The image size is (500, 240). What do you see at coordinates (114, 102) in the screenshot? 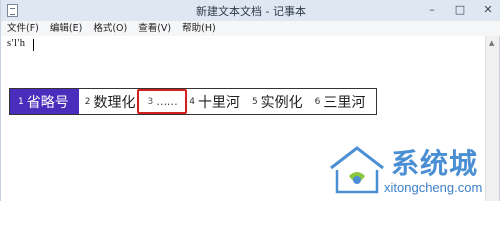
I see `candidate-text: 数理化` at bounding box center [114, 102].